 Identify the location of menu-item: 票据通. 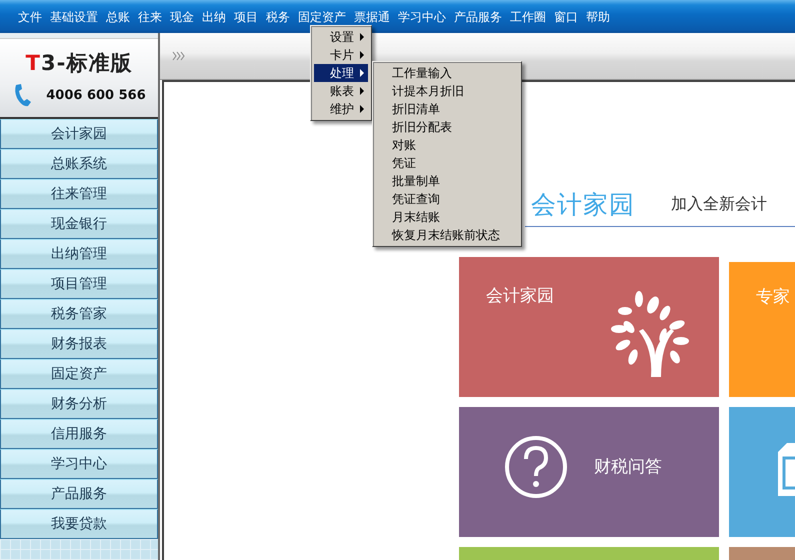
(372, 16).